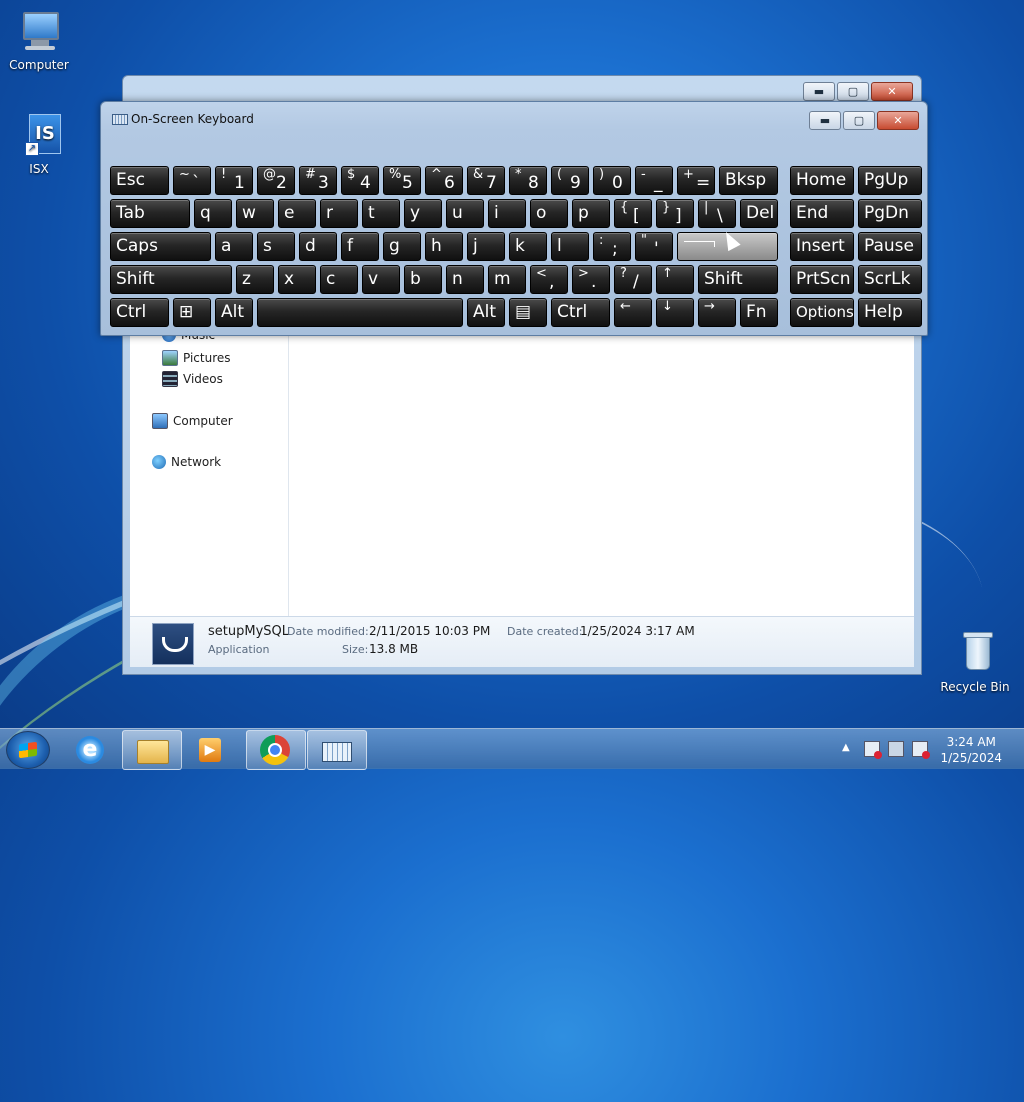 Image resolution: width=1024 pixels, height=1102 pixels. Describe the element at coordinates (873, 750) in the screenshot. I see `action-center-icon` at that location.